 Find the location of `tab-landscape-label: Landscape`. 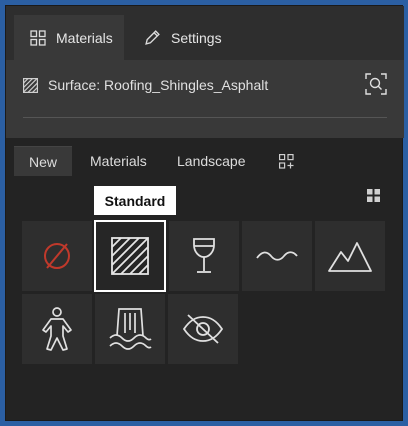

tab-landscape-label: Landscape is located at coordinates (211, 161).